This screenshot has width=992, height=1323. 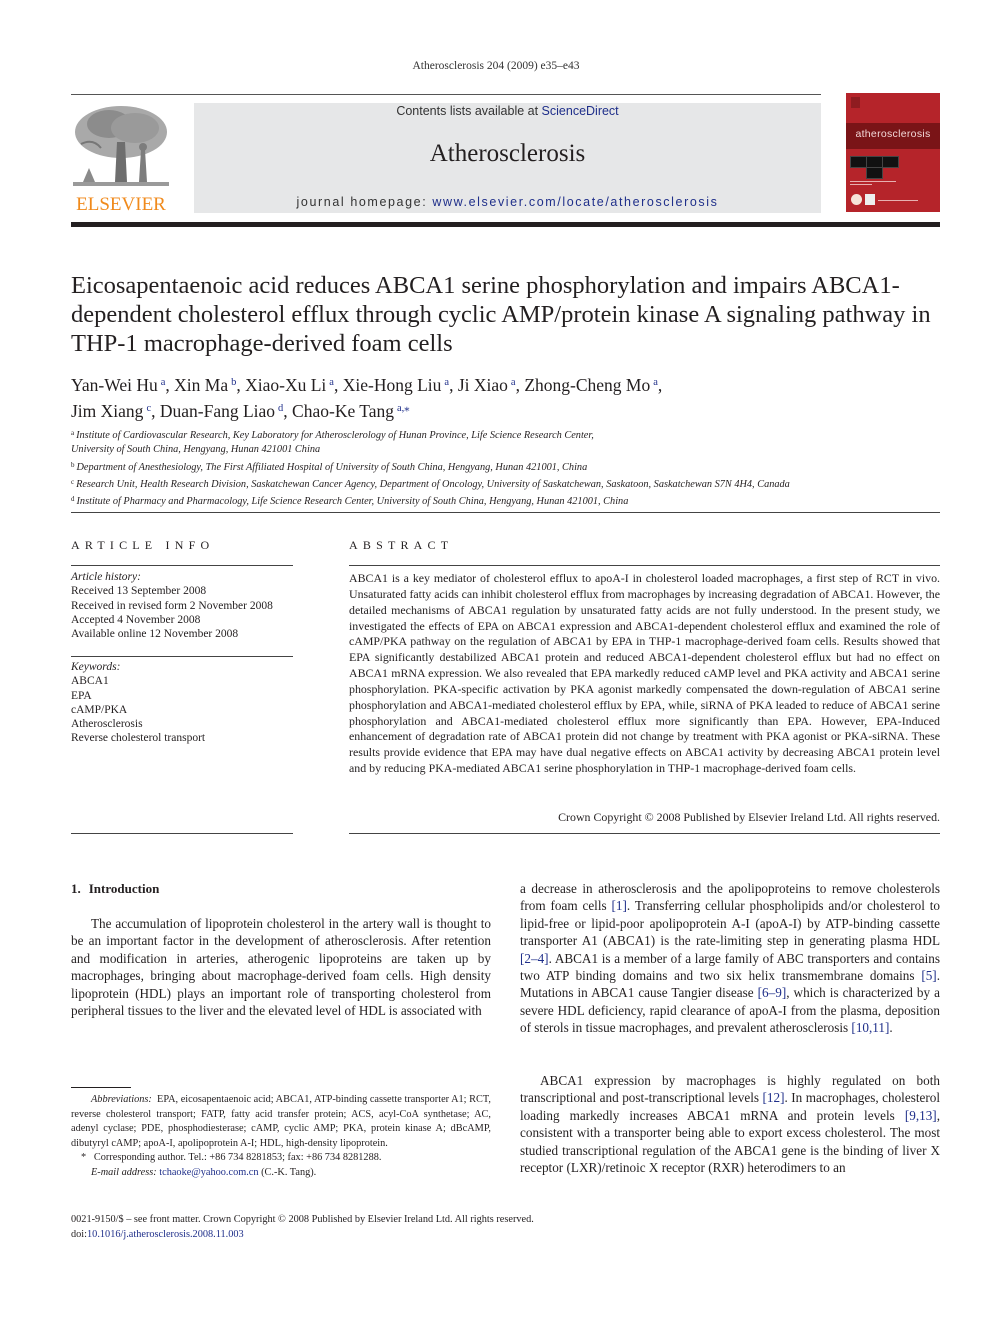 What do you see at coordinates (396, 385) in the screenshot?
I see `author: Xie-Hong Liu a` at bounding box center [396, 385].